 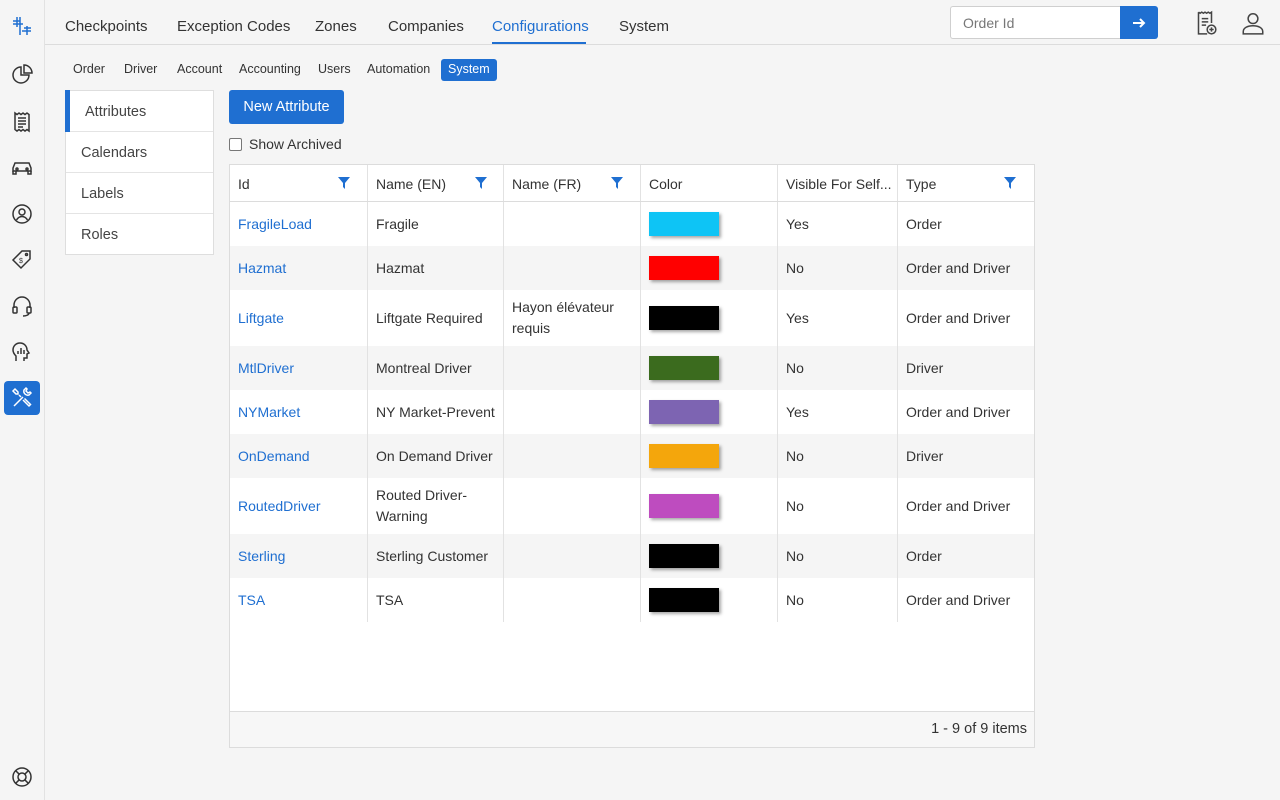 What do you see at coordinates (139, 152) in the screenshot?
I see `sidemenu-calendars: Calendars` at bounding box center [139, 152].